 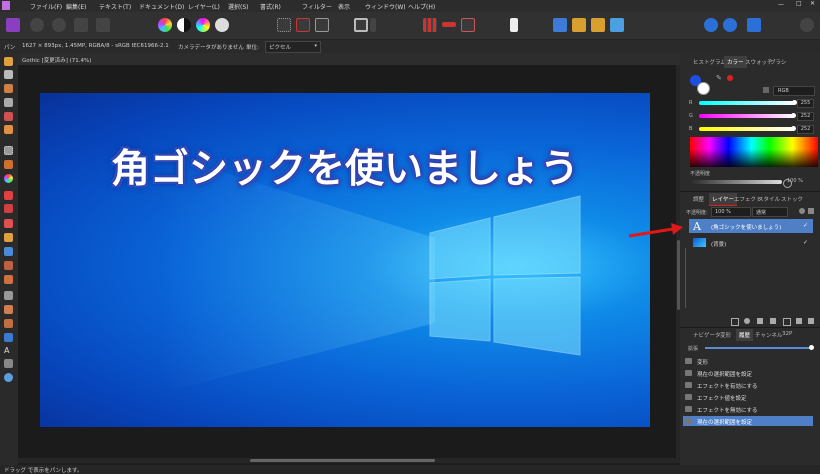 I want to click on auto-color-icon, so click(x=165, y=25).